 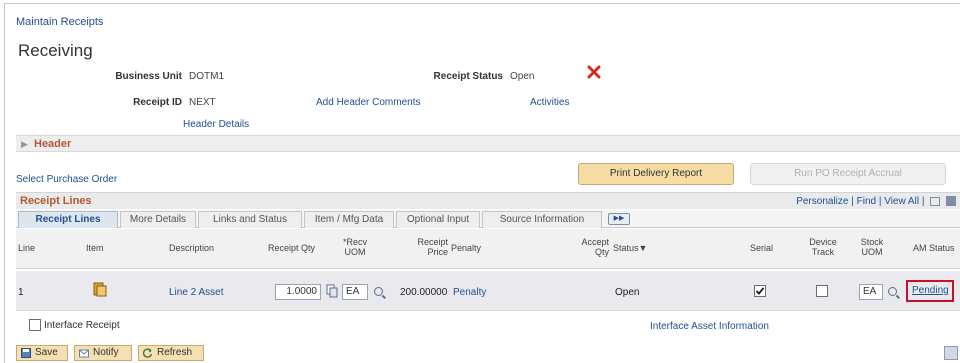 What do you see at coordinates (378, 291) in the screenshot?
I see `recv-uom-search-icon` at bounding box center [378, 291].